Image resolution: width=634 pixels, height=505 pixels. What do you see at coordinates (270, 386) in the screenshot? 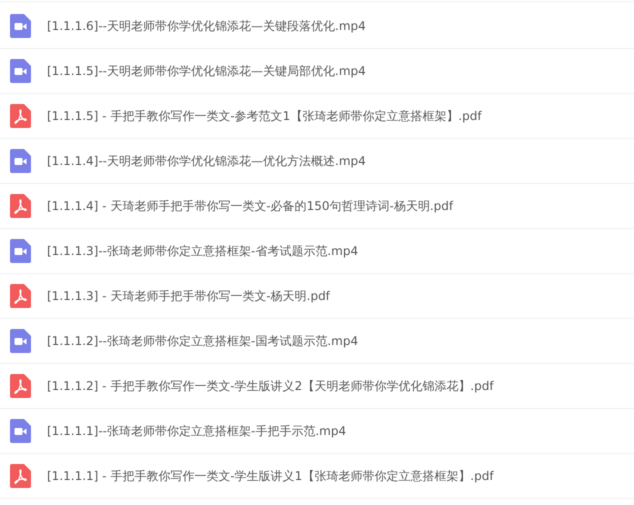
I see `file-name: [1.1.1.2] - 手把手教你写作一类文-学生版讲义2【天明老师带你学优化锦添花】.pdf` at bounding box center [270, 386].